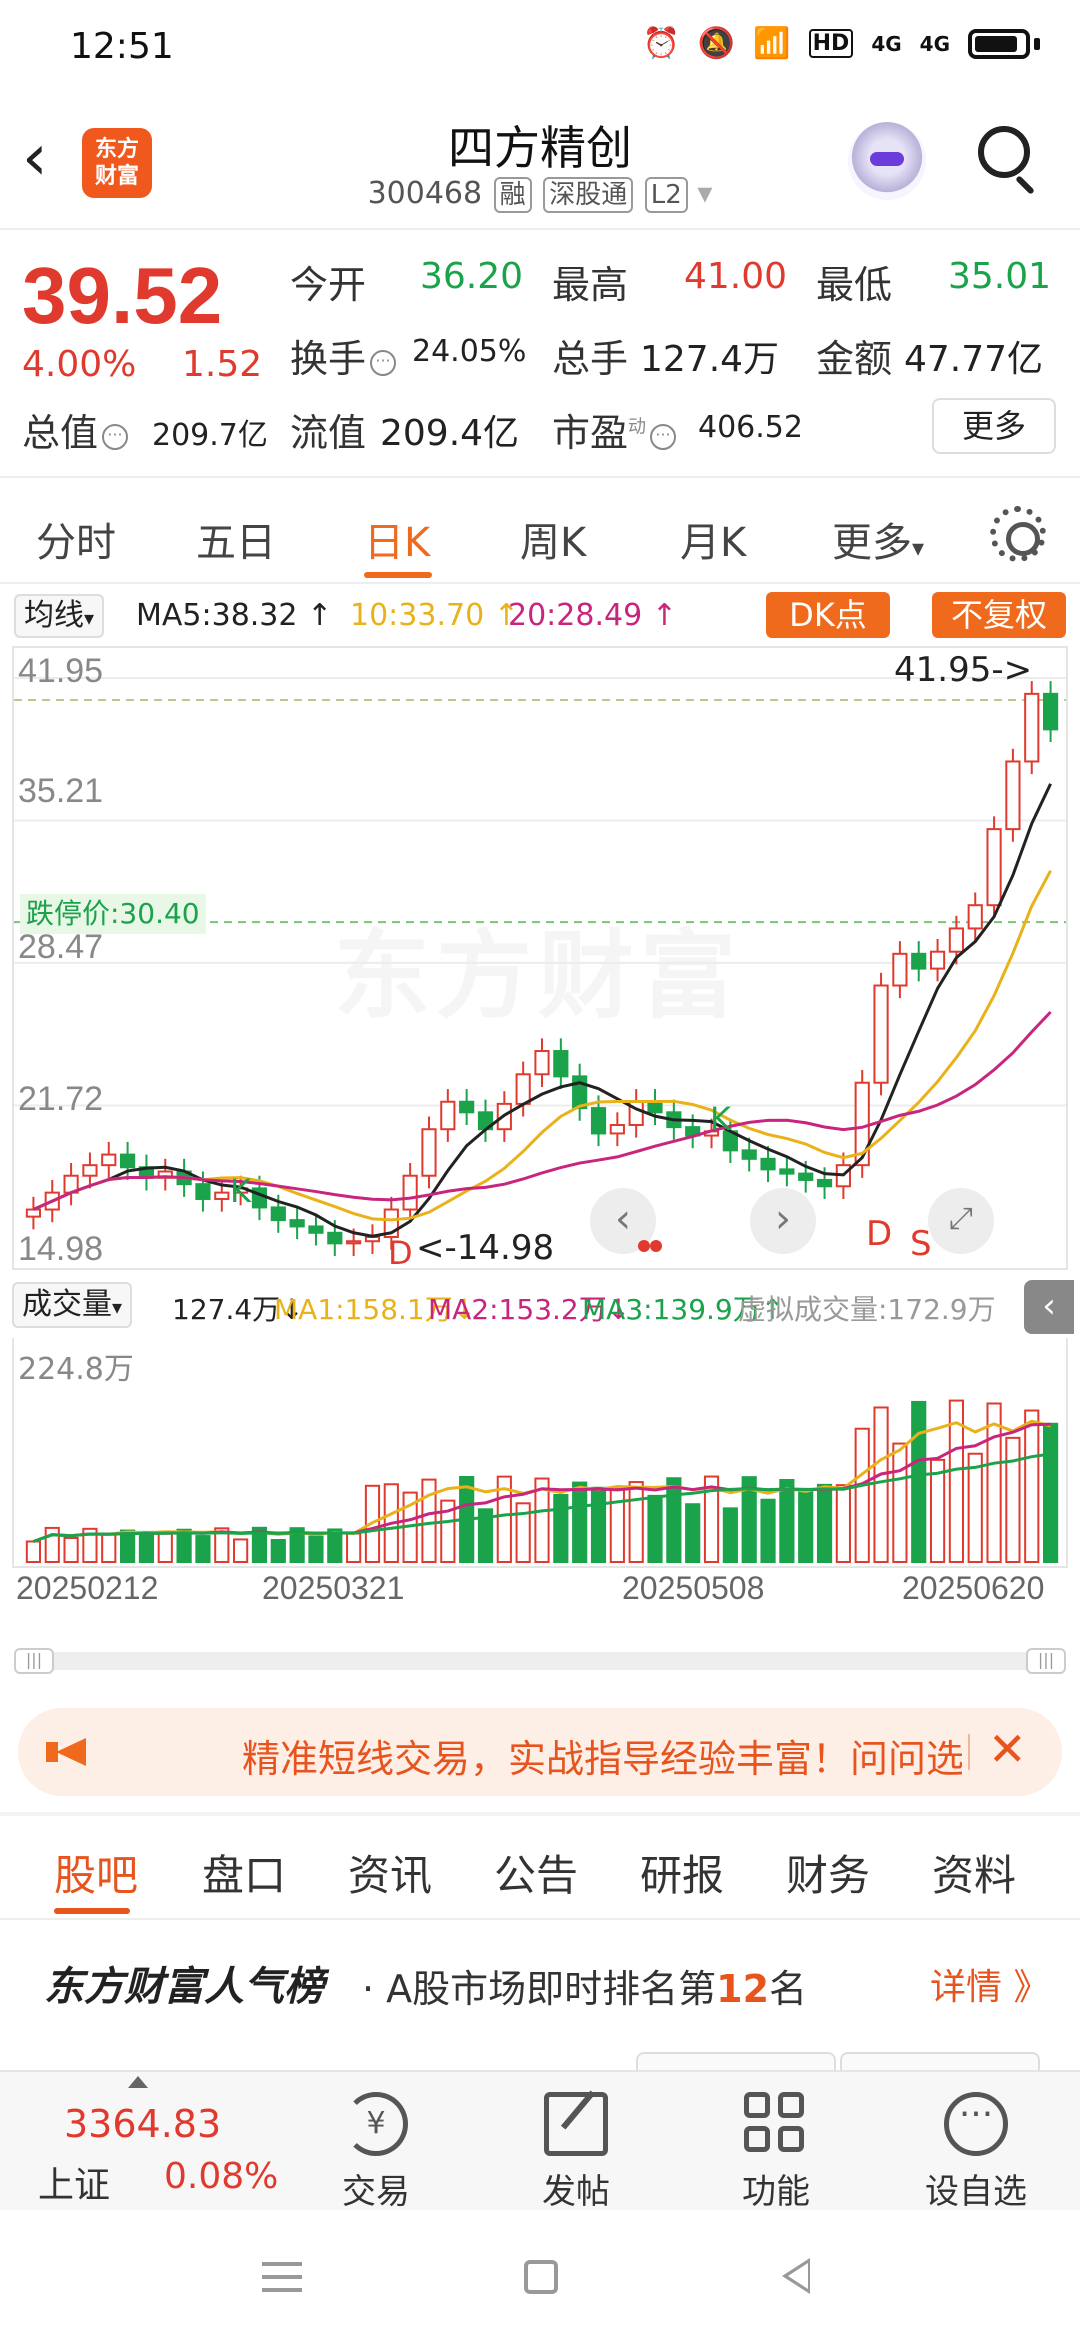 The height and width of the screenshot is (2340, 1080). I want to click on wifi-icon: 📶, so click(772, 43).